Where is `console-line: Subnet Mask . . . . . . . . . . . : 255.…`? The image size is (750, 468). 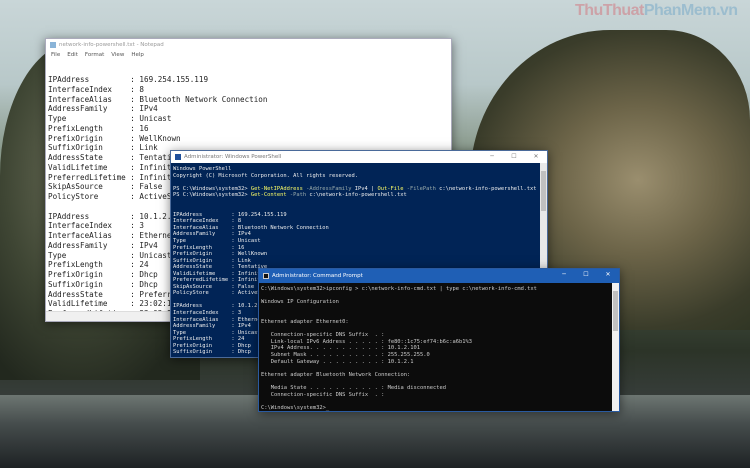 console-line: Subnet Mask . . . . . . . . . . . : 255.… is located at coordinates (345, 354).